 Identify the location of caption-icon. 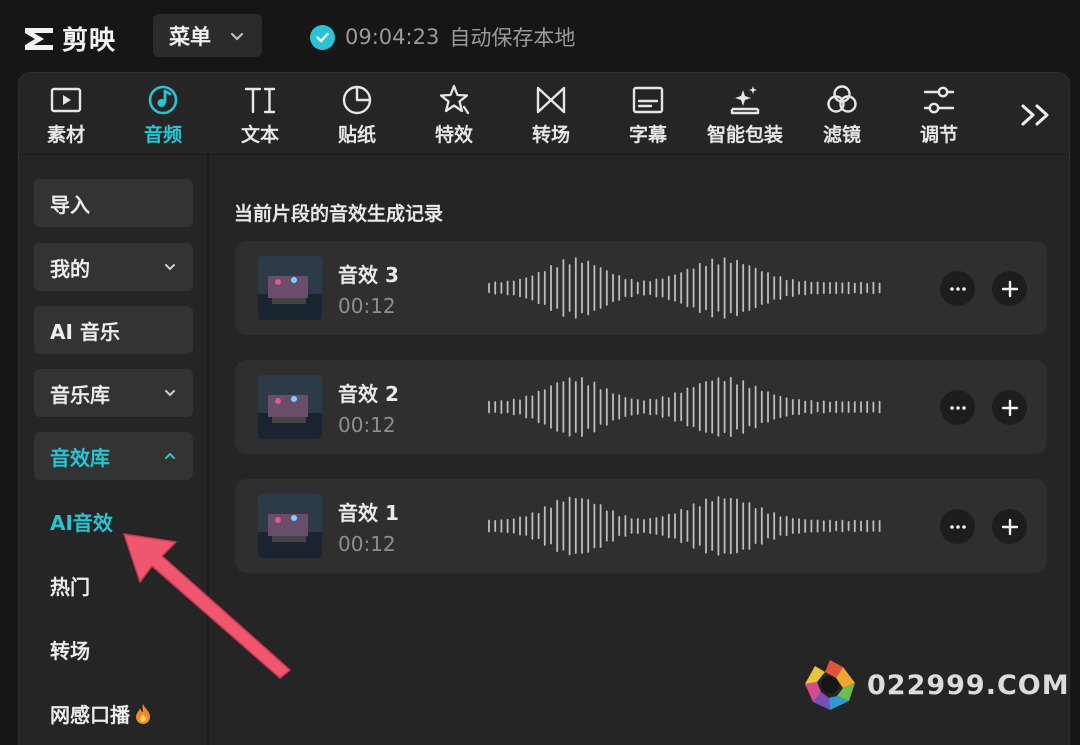
(648, 100).